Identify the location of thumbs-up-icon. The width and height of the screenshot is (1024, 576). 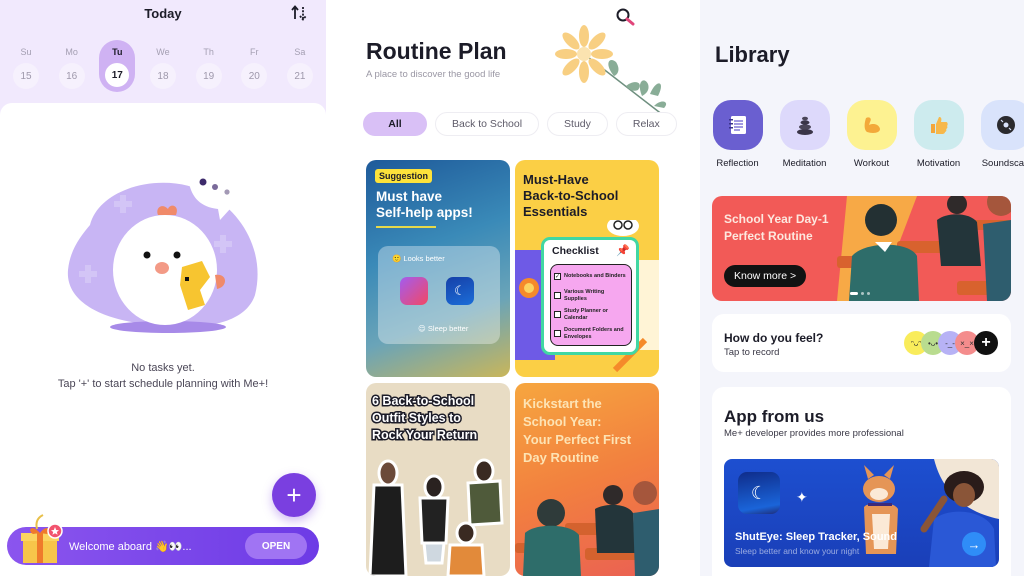
(938, 125).